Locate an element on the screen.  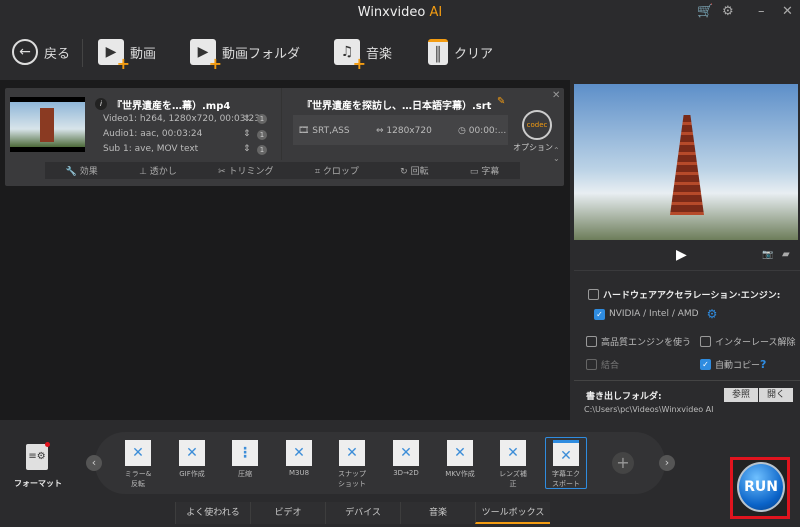
tool-label: 圧縮 is located at coordinates (245, 474).